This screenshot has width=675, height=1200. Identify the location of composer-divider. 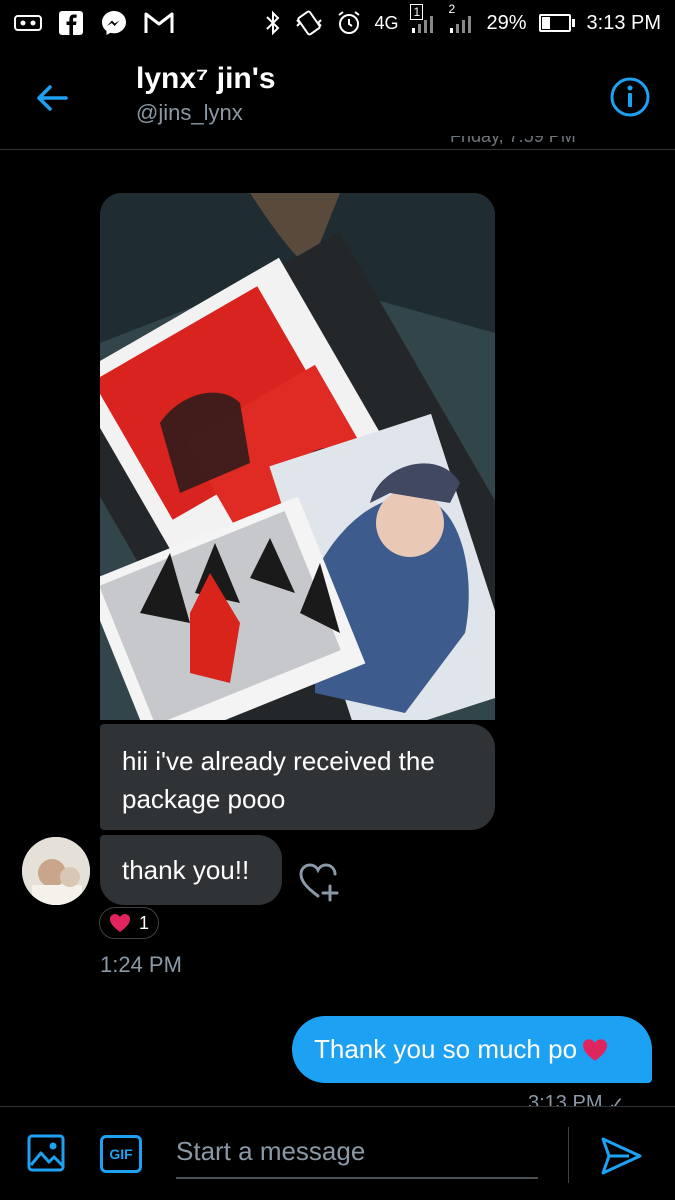
(568, 1155).